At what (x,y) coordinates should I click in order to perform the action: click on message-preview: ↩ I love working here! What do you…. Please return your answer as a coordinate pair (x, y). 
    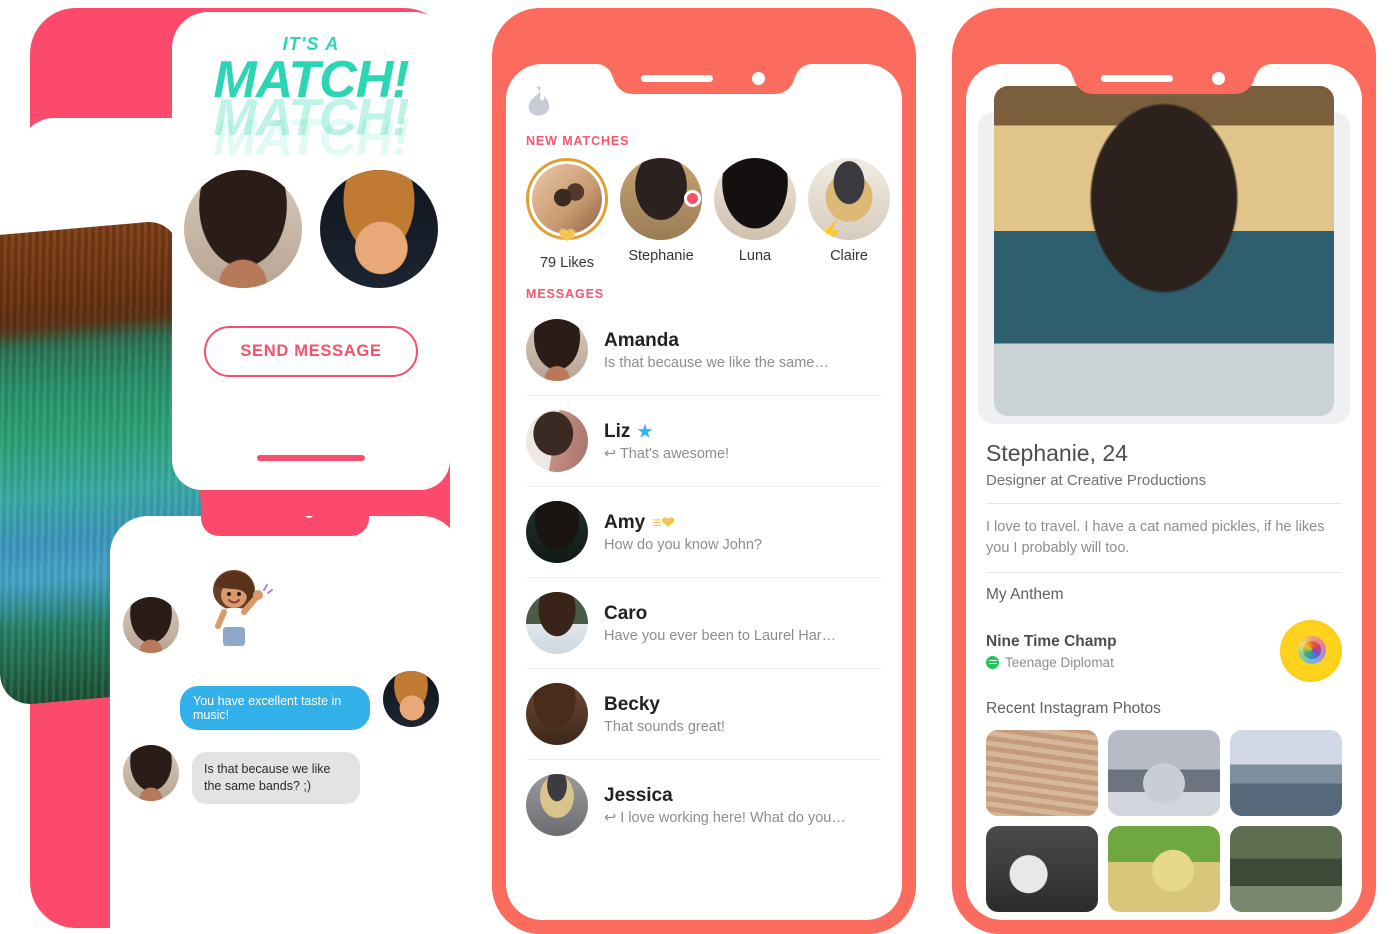
    Looking at the image, I should click on (725, 818).